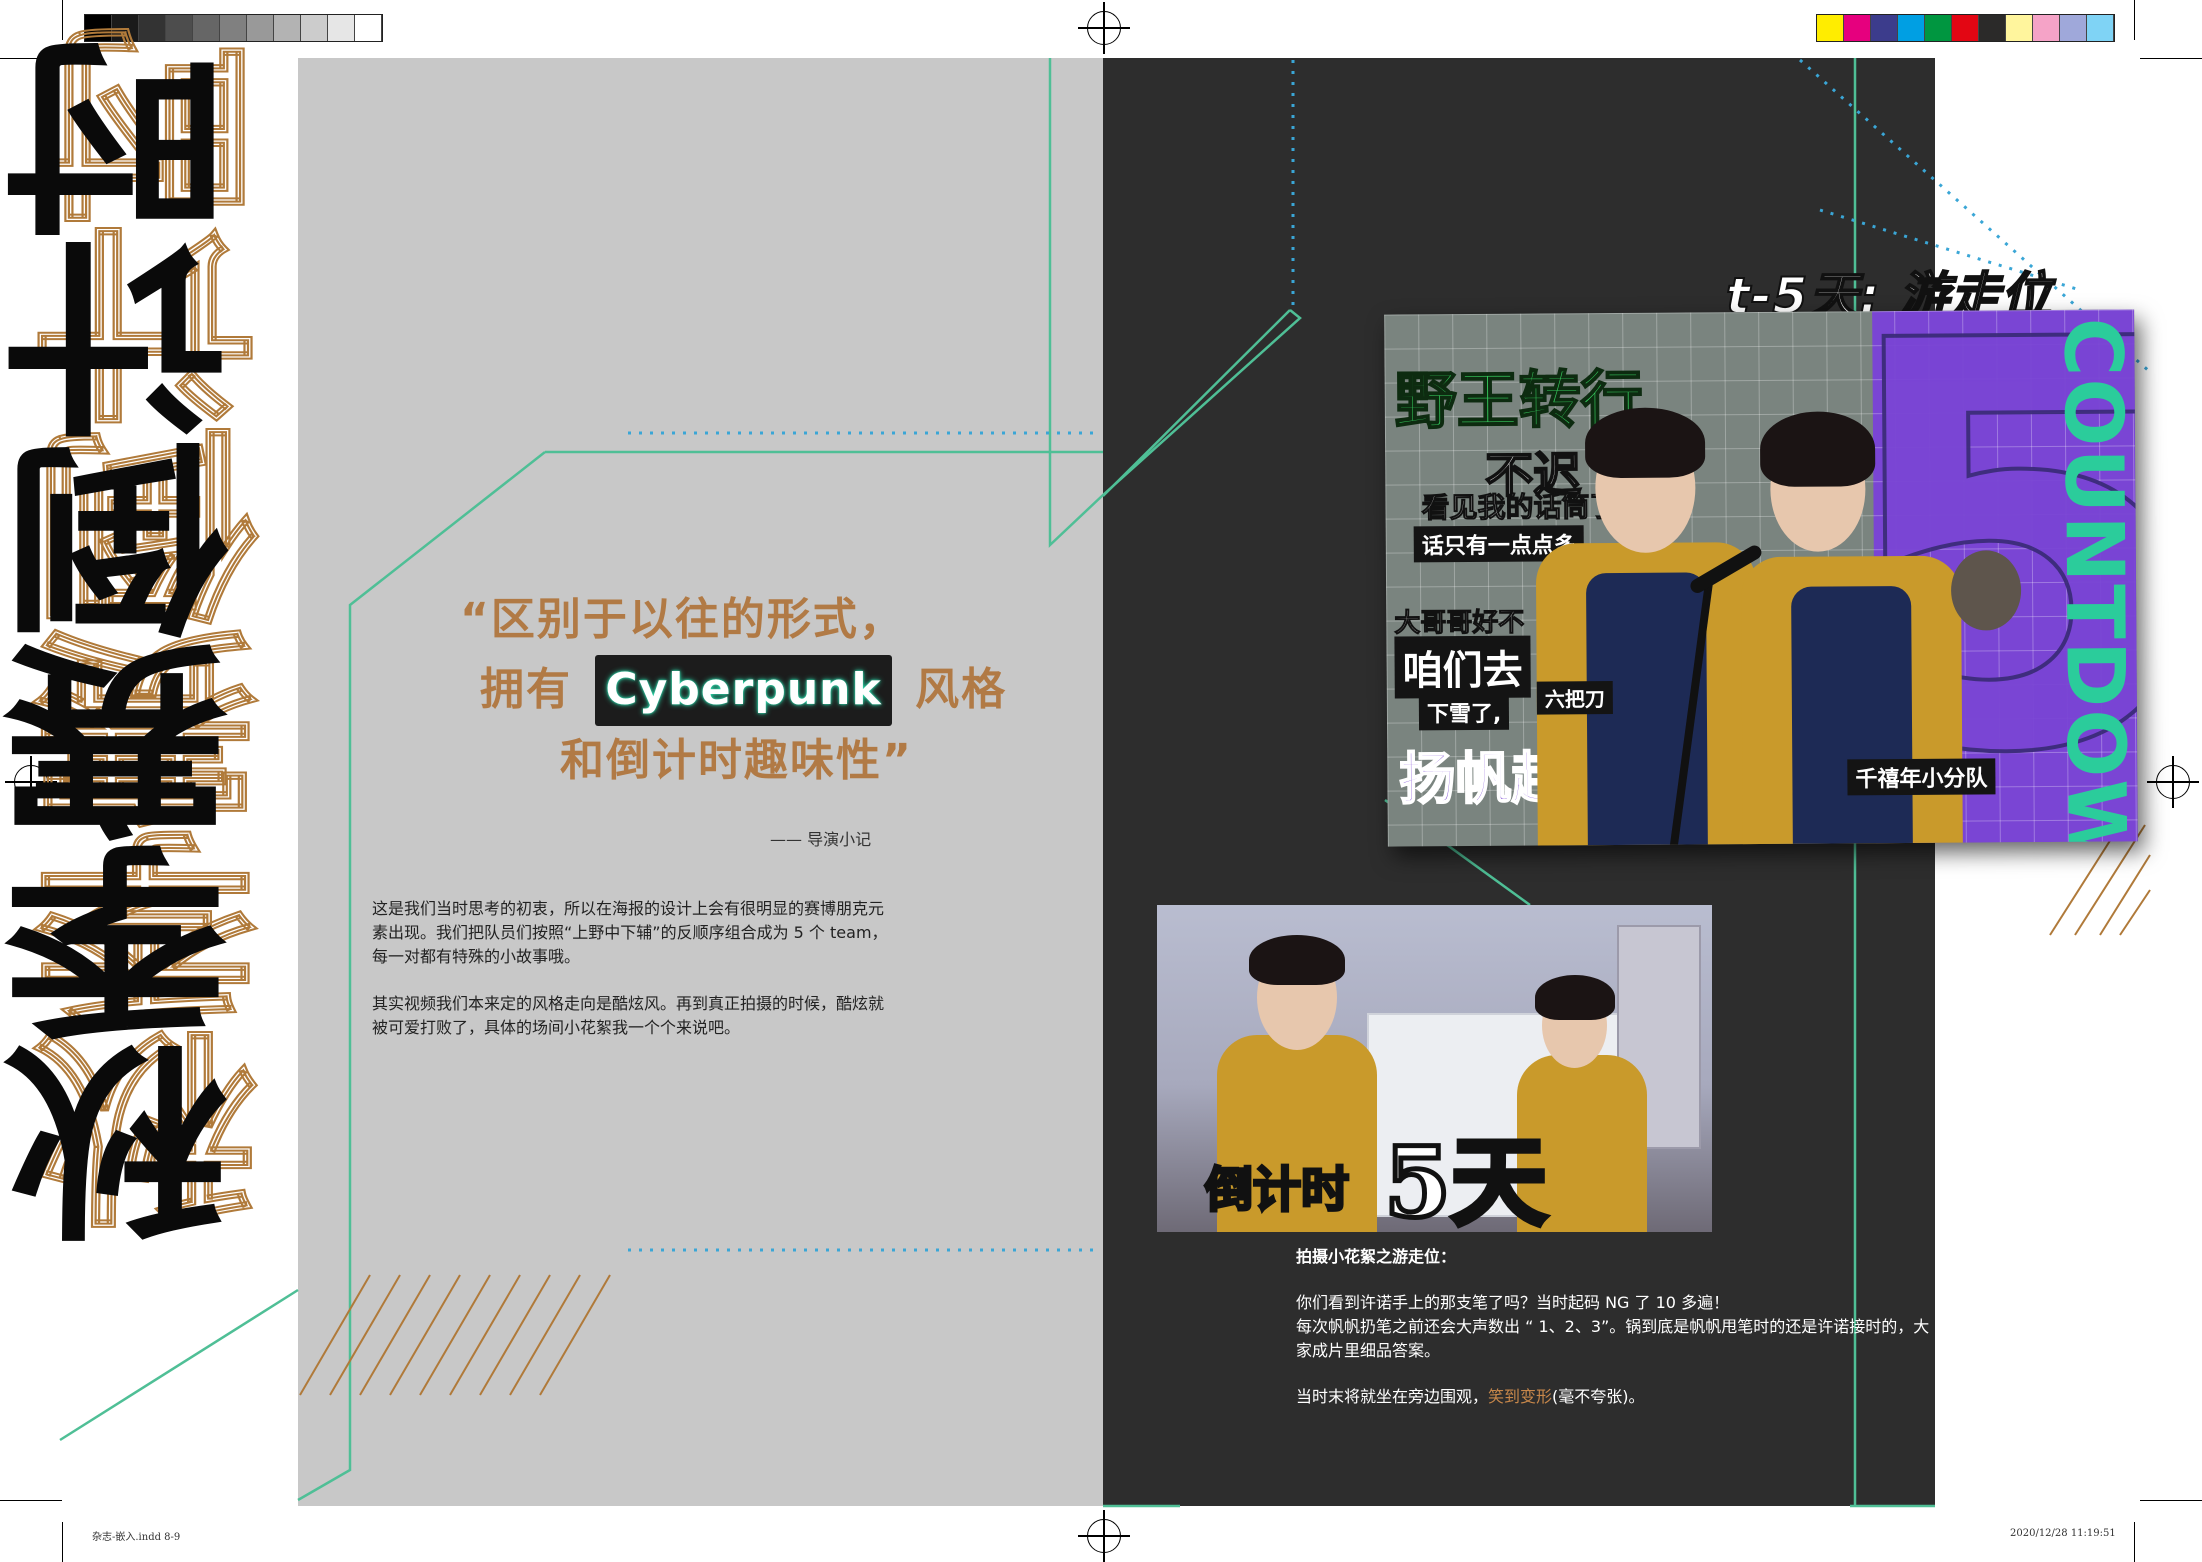  What do you see at coordinates (1462, 667) in the screenshot?
I see `poster-text-6: 咱们去` at bounding box center [1462, 667].